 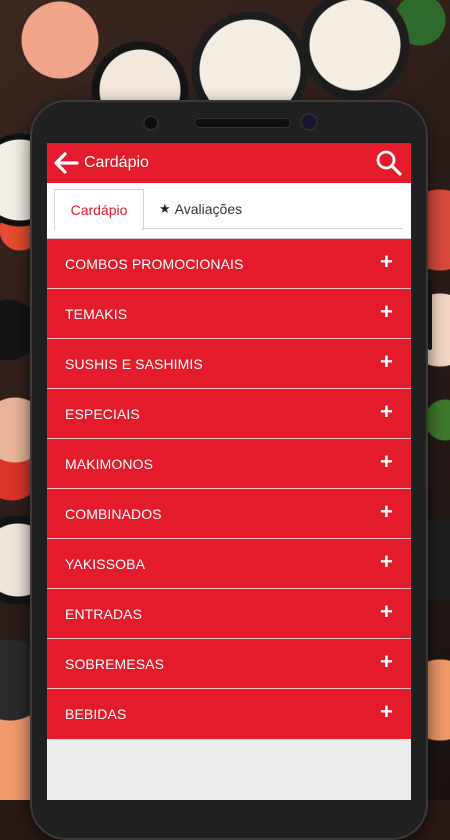 What do you see at coordinates (229, 714) in the screenshot?
I see `category-item: BEBIDAS +` at bounding box center [229, 714].